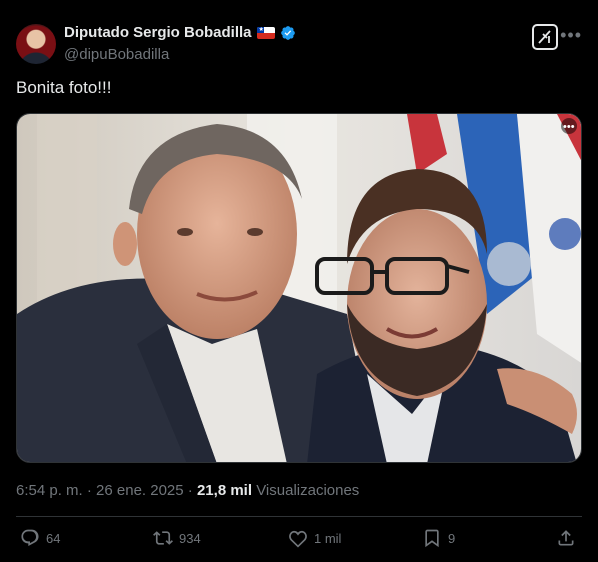  What do you see at coordinates (265, 32) in the screenshot?
I see `chile-flag-icon: ★` at bounding box center [265, 32].